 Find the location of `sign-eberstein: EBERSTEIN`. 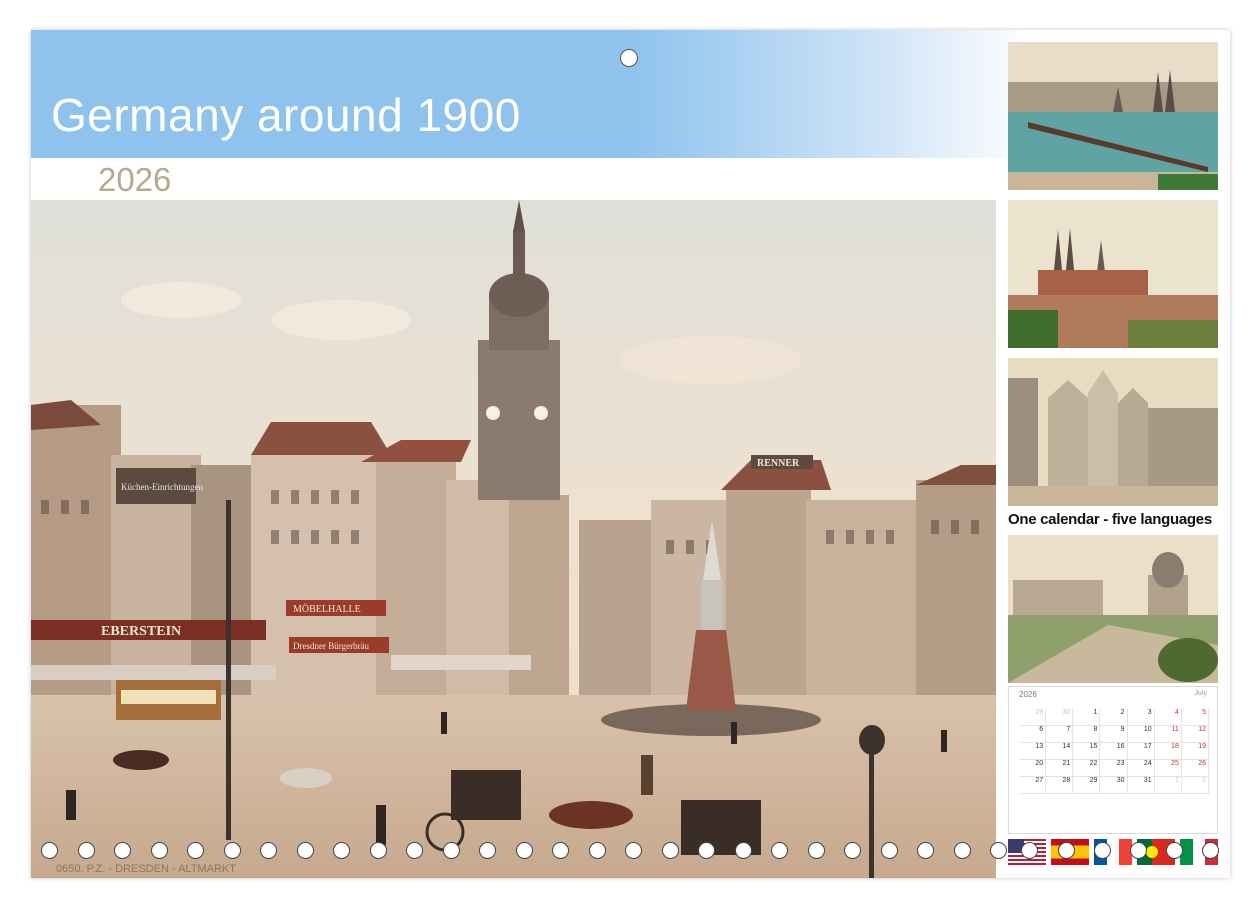

sign-eberstein: EBERSTEIN is located at coordinates (141, 631).